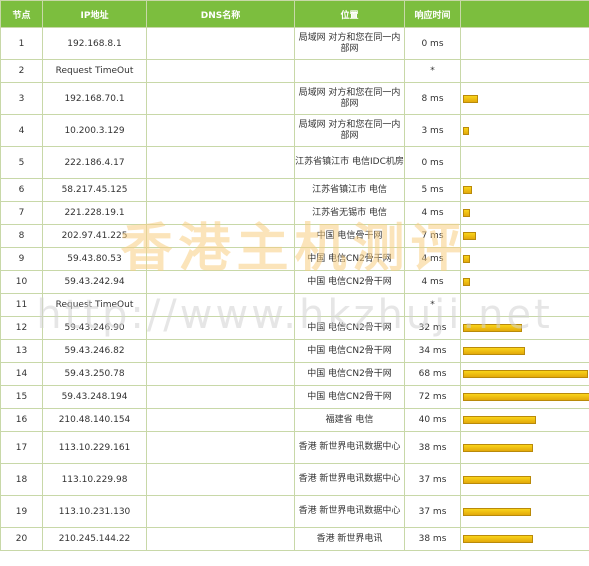 This screenshot has height=566, width=589. I want to click on node-cell: 1, so click(21, 43).